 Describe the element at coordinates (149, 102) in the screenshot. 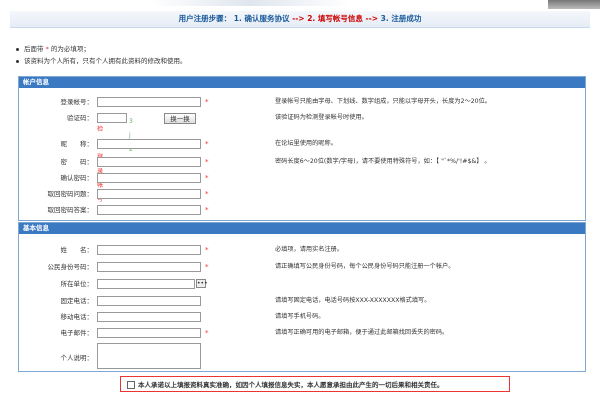

I see `login-account-input` at that location.